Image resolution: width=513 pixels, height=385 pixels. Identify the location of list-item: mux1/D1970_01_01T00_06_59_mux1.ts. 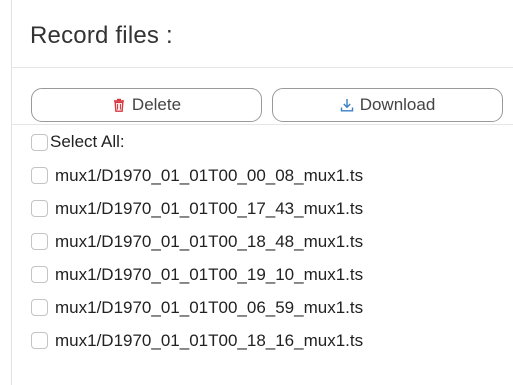
(262, 307).